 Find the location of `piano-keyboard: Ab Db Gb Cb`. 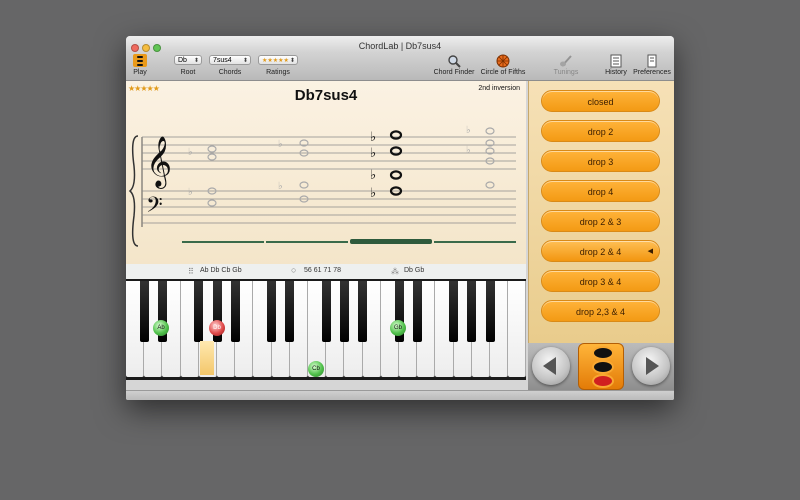

piano-keyboard: Ab Db Gb Cb is located at coordinates (326, 329).